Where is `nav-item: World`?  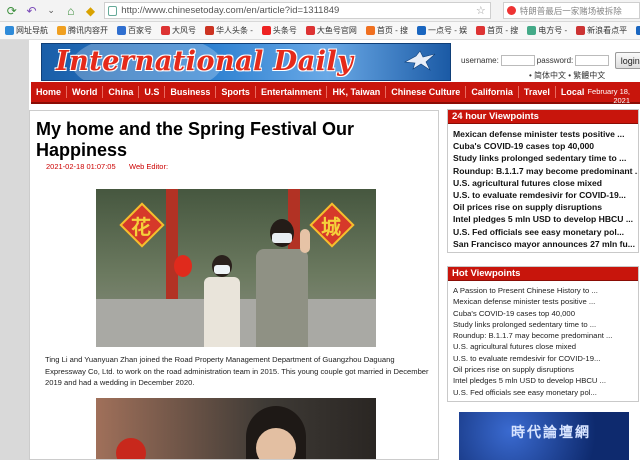 nav-item: World is located at coordinates (85, 92).